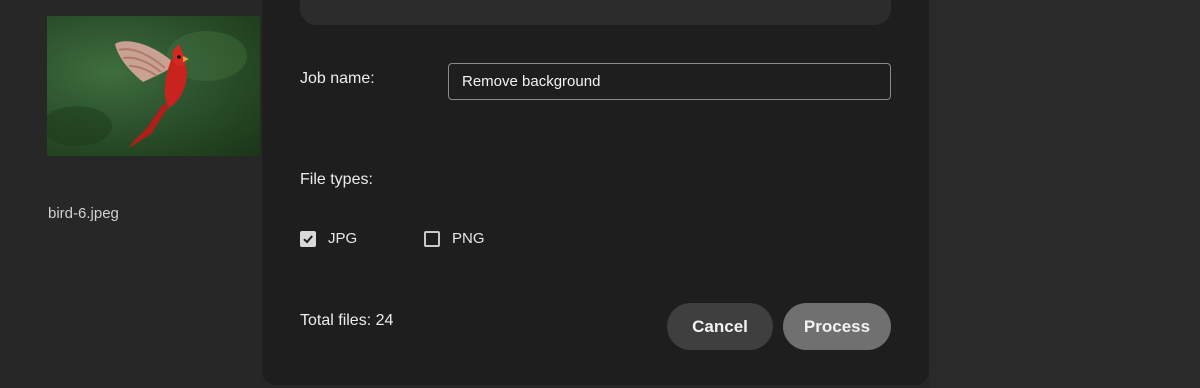  Describe the element at coordinates (336, 179) in the screenshot. I see `file-types-label: File types:` at that location.